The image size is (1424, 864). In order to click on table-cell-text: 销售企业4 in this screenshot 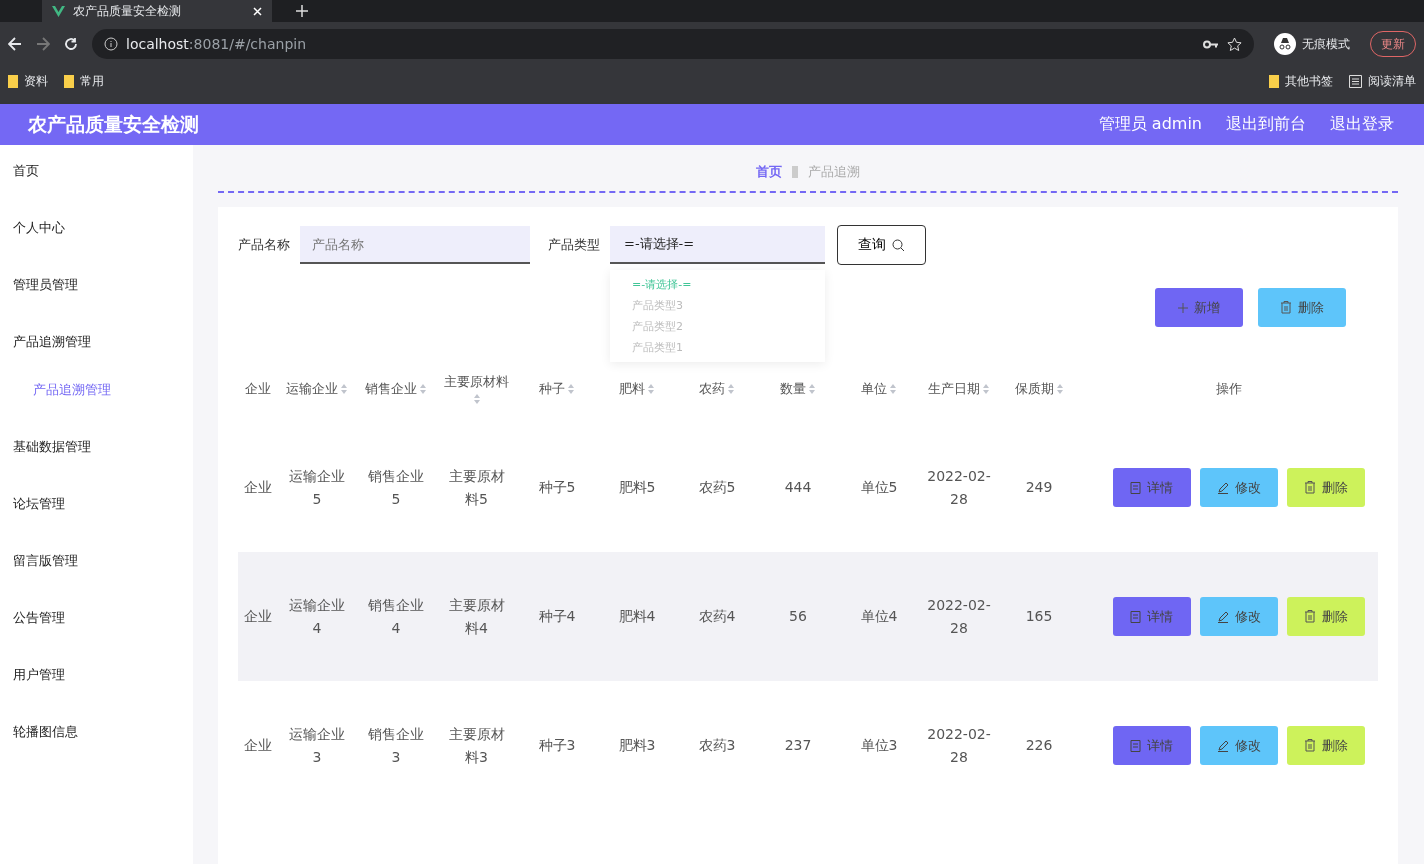, I will do `click(396, 616)`.